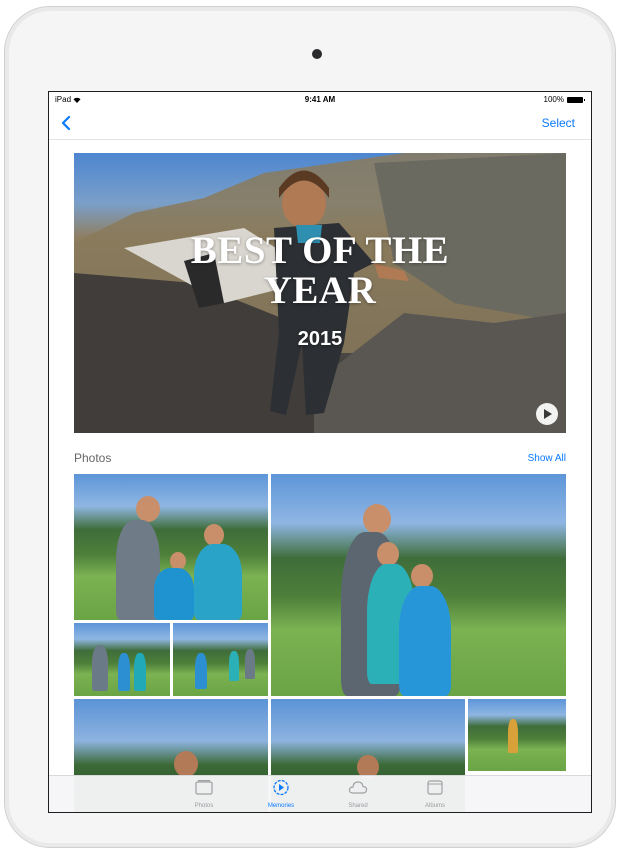  What do you see at coordinates (435, 787) in the screenshot?
I see `albums-icon` at bounding box center [435, 787].